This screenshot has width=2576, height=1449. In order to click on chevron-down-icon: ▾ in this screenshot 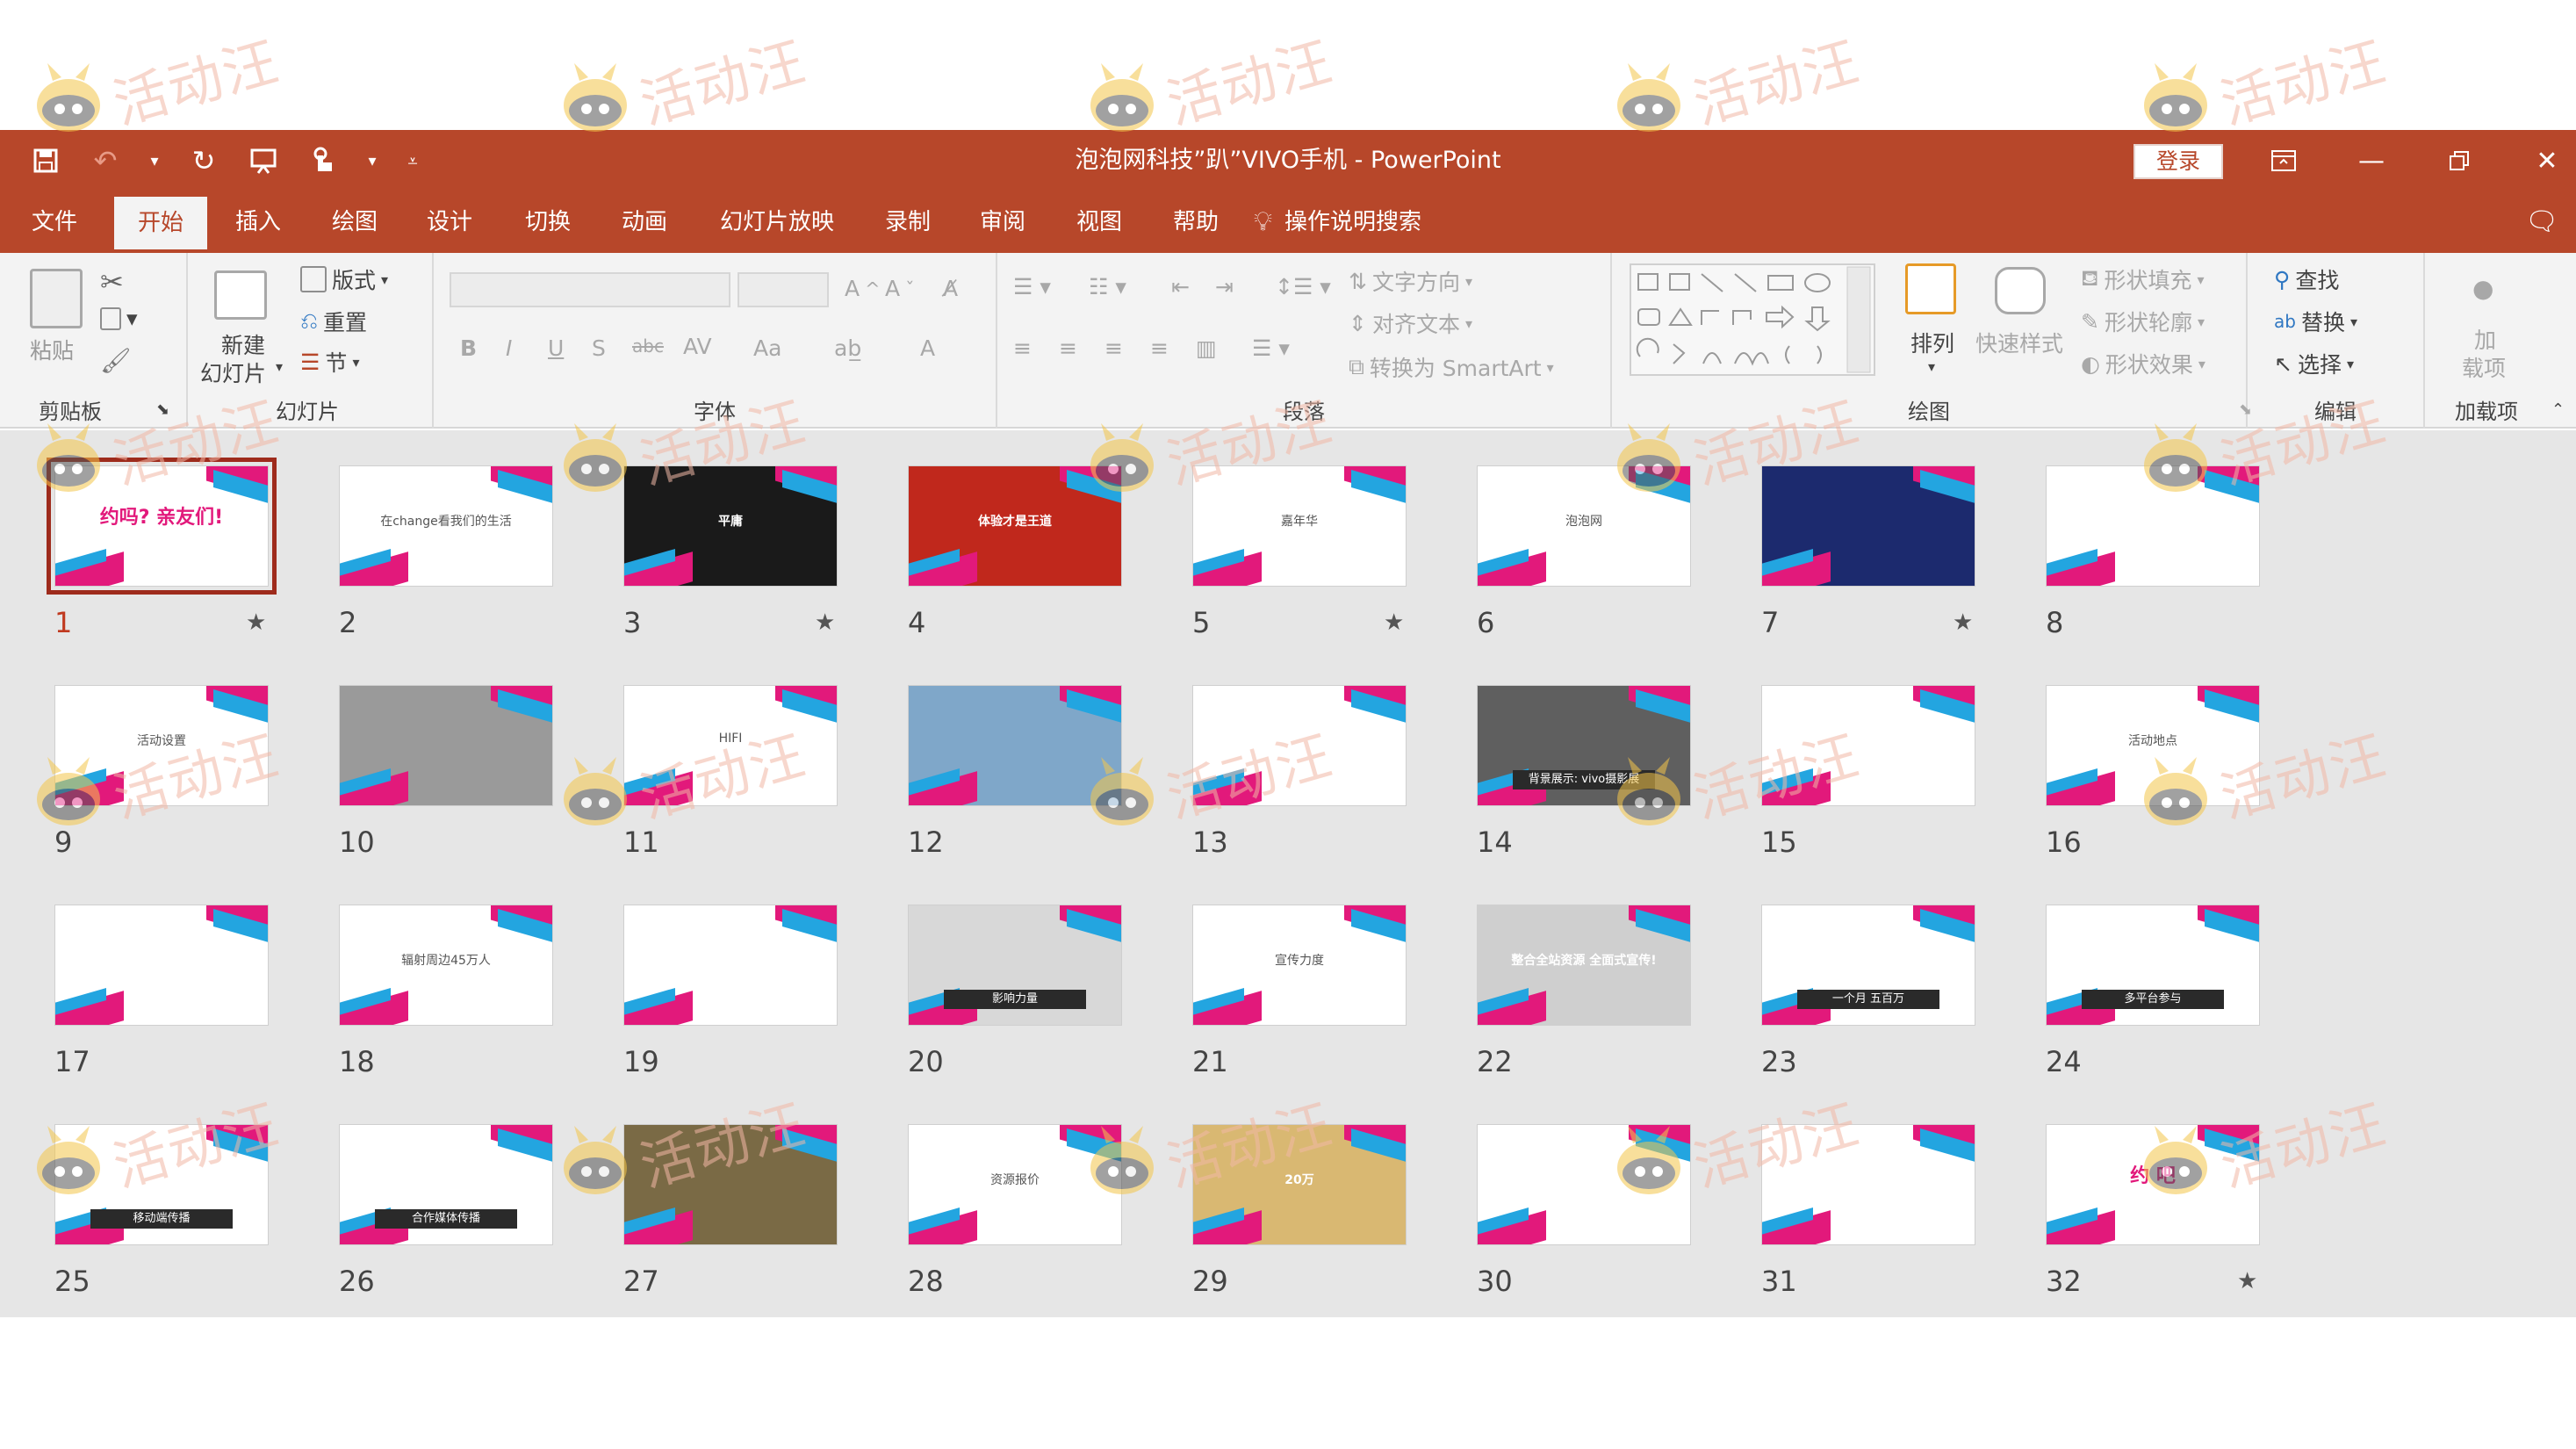, I will do `click(279, 367)`.